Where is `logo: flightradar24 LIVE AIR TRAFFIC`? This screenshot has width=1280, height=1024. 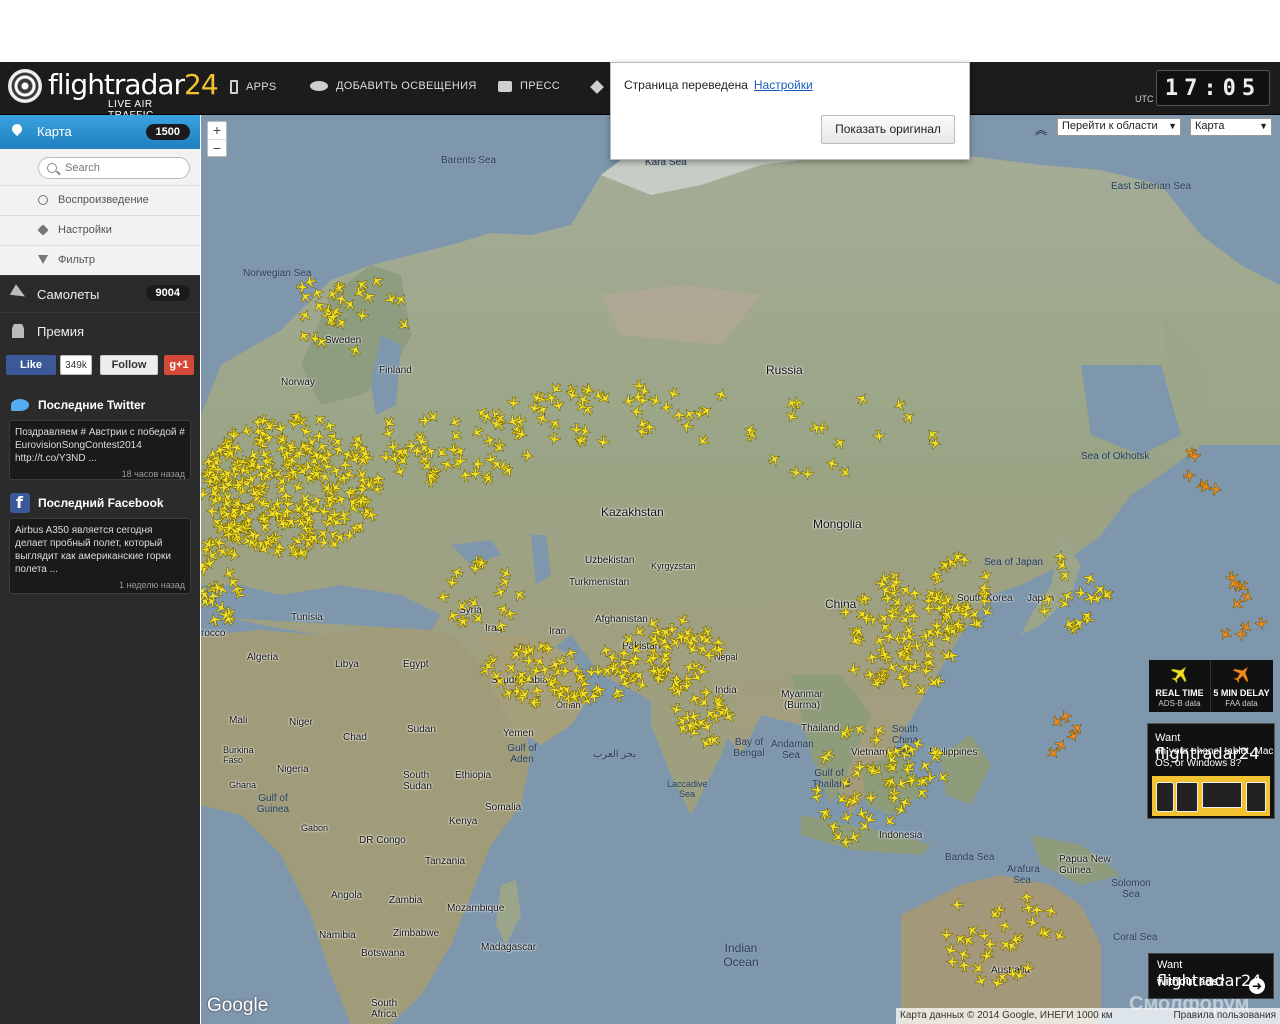
logo: flightradar24 LIVE AIR TRAFFIC is located at coordinates (113, 93).